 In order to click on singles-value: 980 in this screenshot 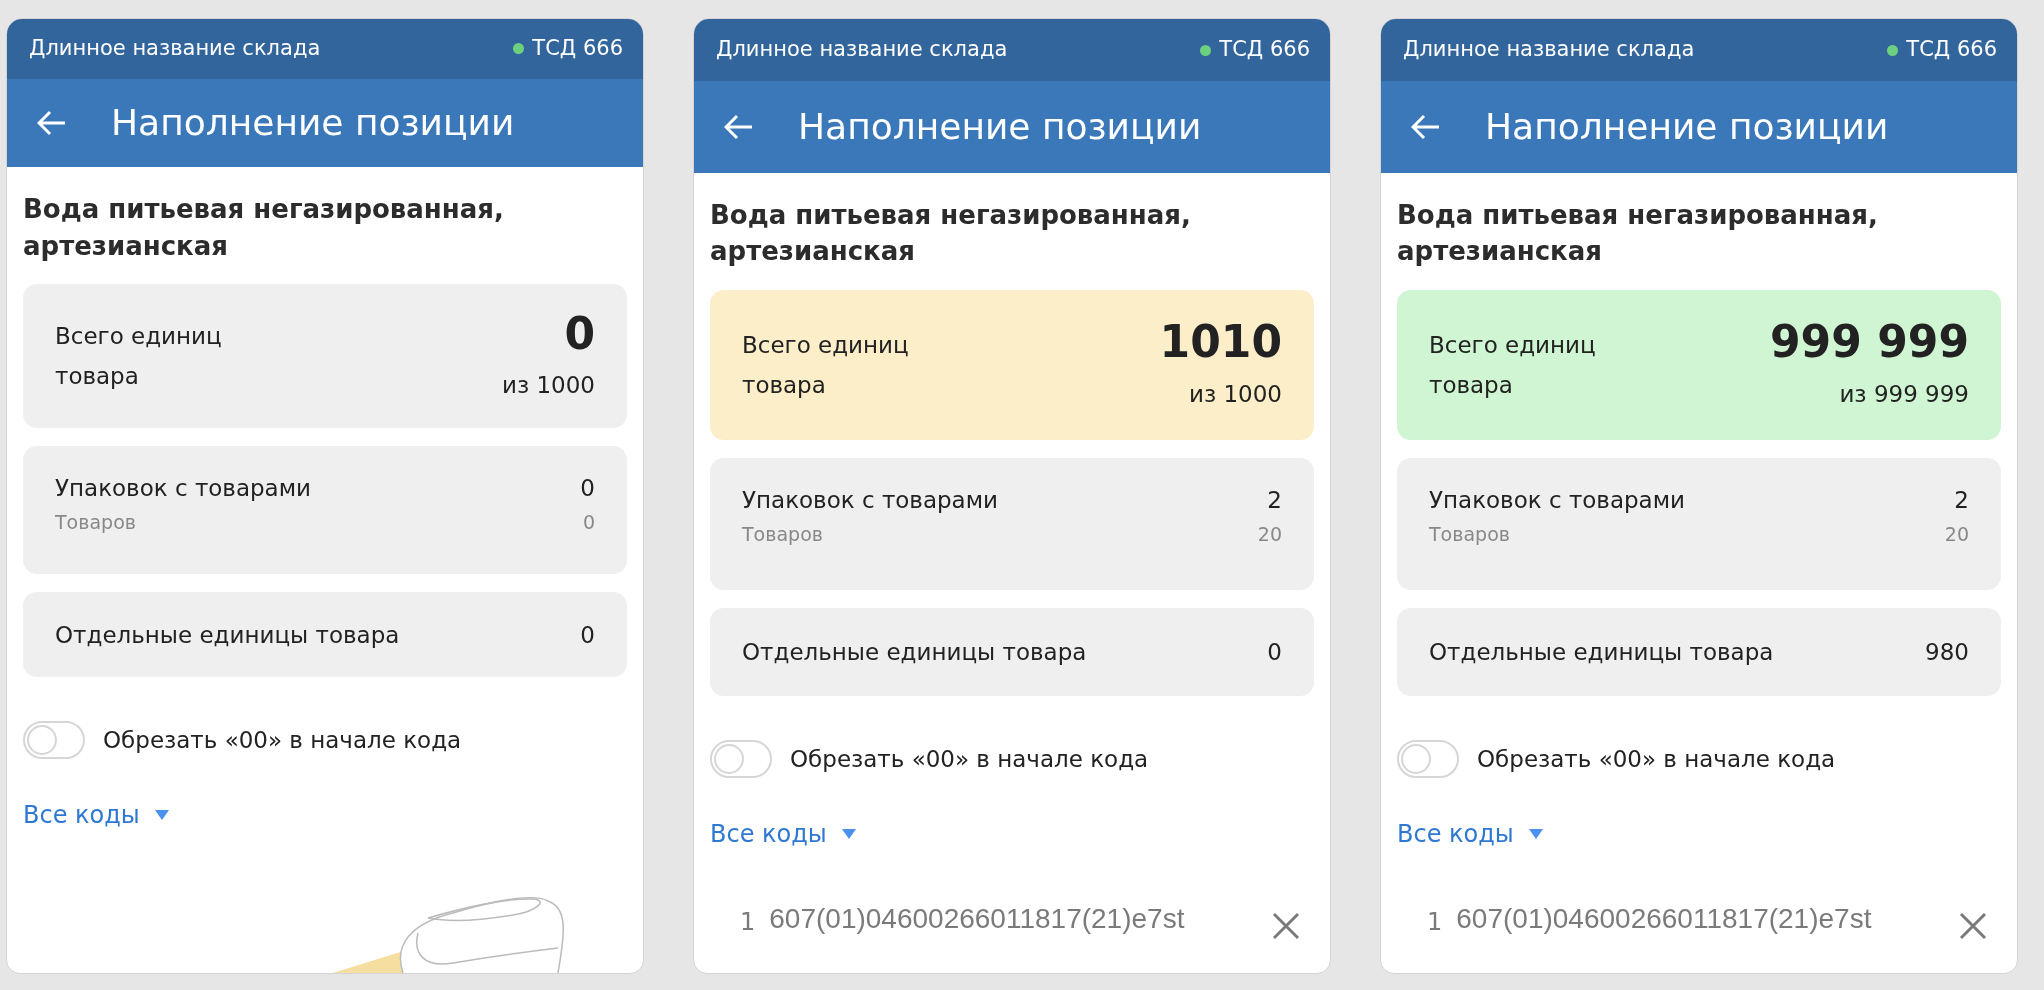, I will do `click(1947, 652)`.